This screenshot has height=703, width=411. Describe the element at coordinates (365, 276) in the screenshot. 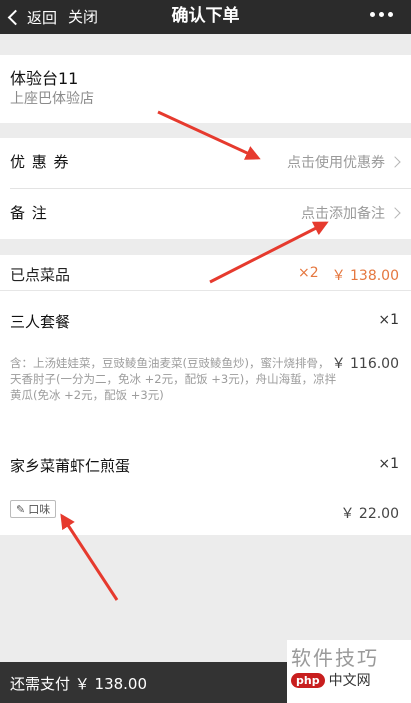

I see `order-total-price: ￥ 138.00` at that location.